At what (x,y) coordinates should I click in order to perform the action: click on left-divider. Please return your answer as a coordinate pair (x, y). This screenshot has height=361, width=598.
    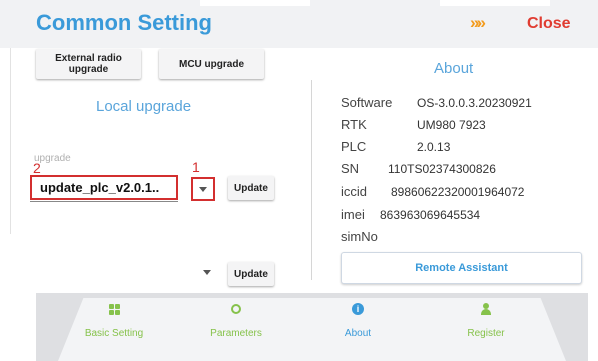
    Looking at the image, I should click on (10, 141).